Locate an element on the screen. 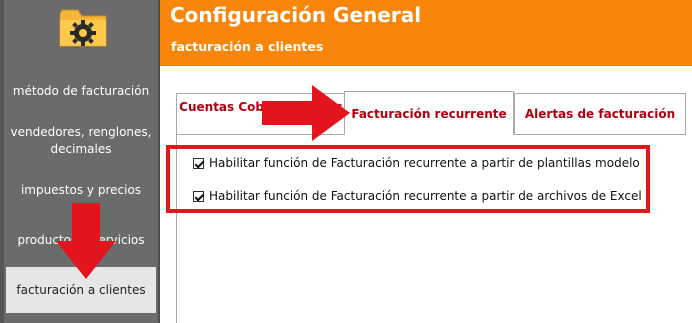 The width and height of the screenshot is (692, 323). tab-alertas-facturacion: Alertas de facturación is located at coordinates (600, 113).